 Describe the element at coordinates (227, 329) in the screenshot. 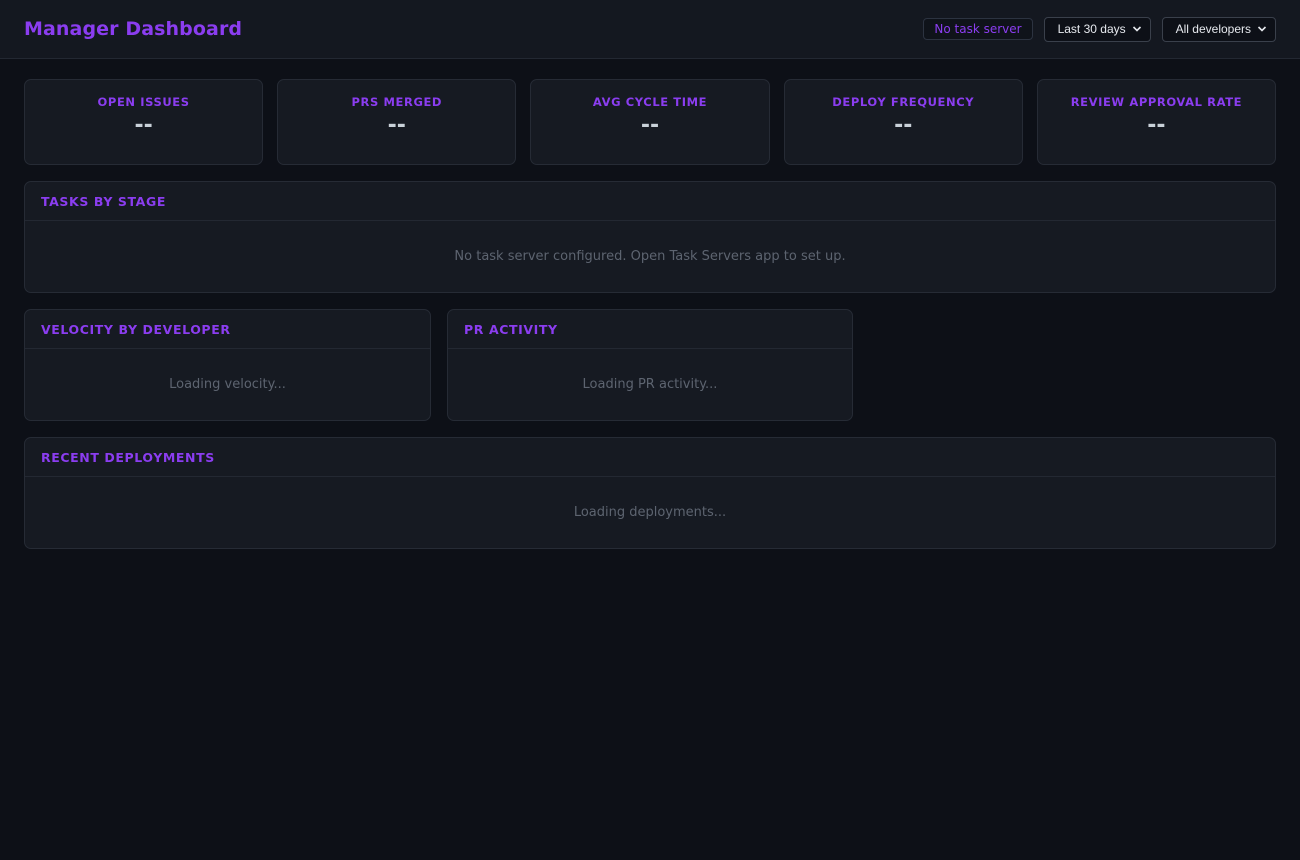

I see `panel-title: VELOCITY BY DEVELOPER` at that location.